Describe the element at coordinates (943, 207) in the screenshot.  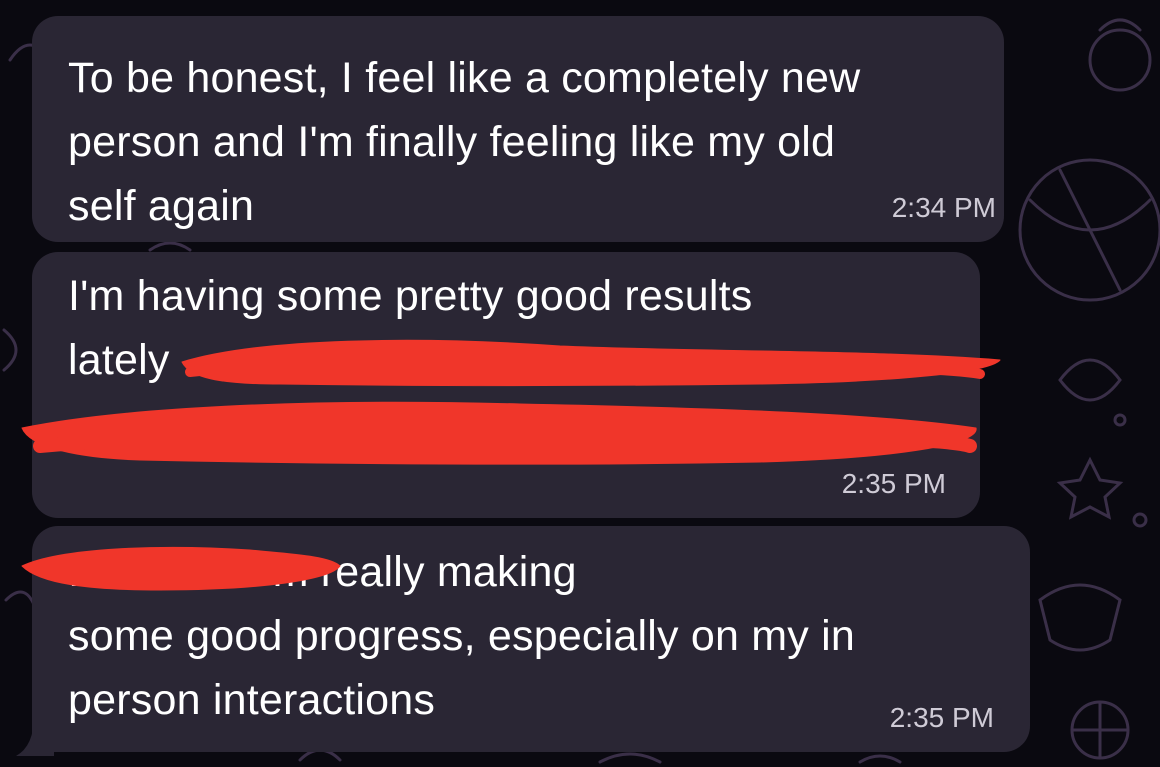
I see `message-timestamp: 2:34 PM` at that location.